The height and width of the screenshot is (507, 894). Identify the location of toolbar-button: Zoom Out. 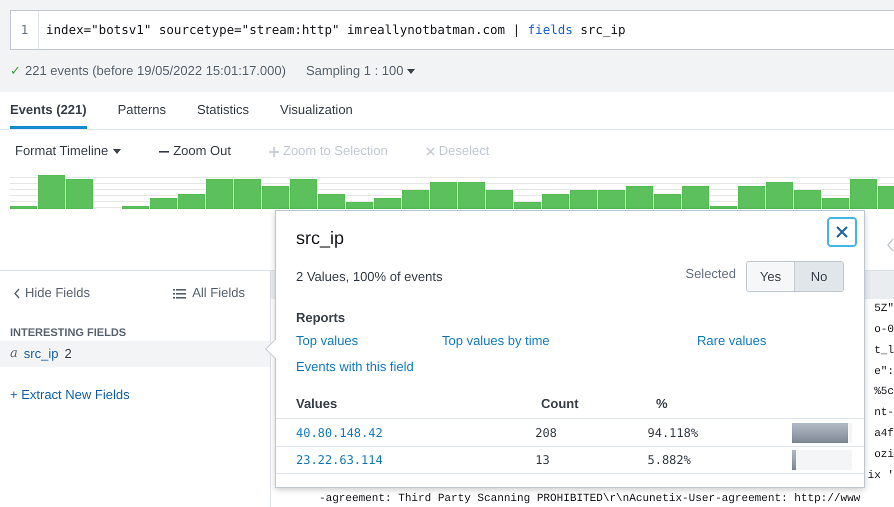
(195, 151).